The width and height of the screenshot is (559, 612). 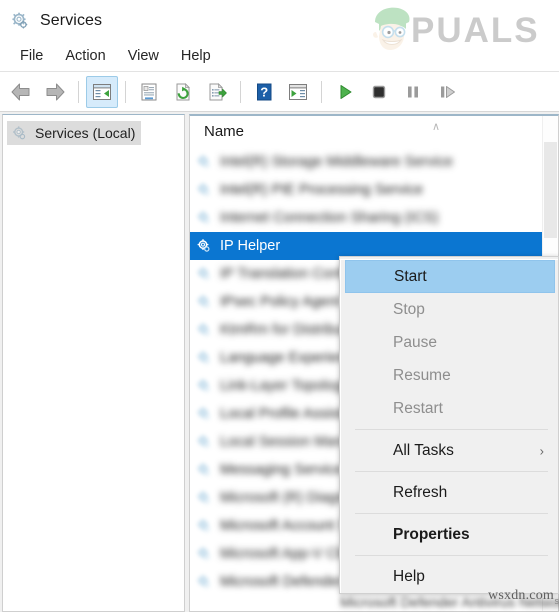 What do you see at coordinates (281, 470) in the screenshot?
I see `service-name-label: Messaging Service` at bounding box center [281, 470].